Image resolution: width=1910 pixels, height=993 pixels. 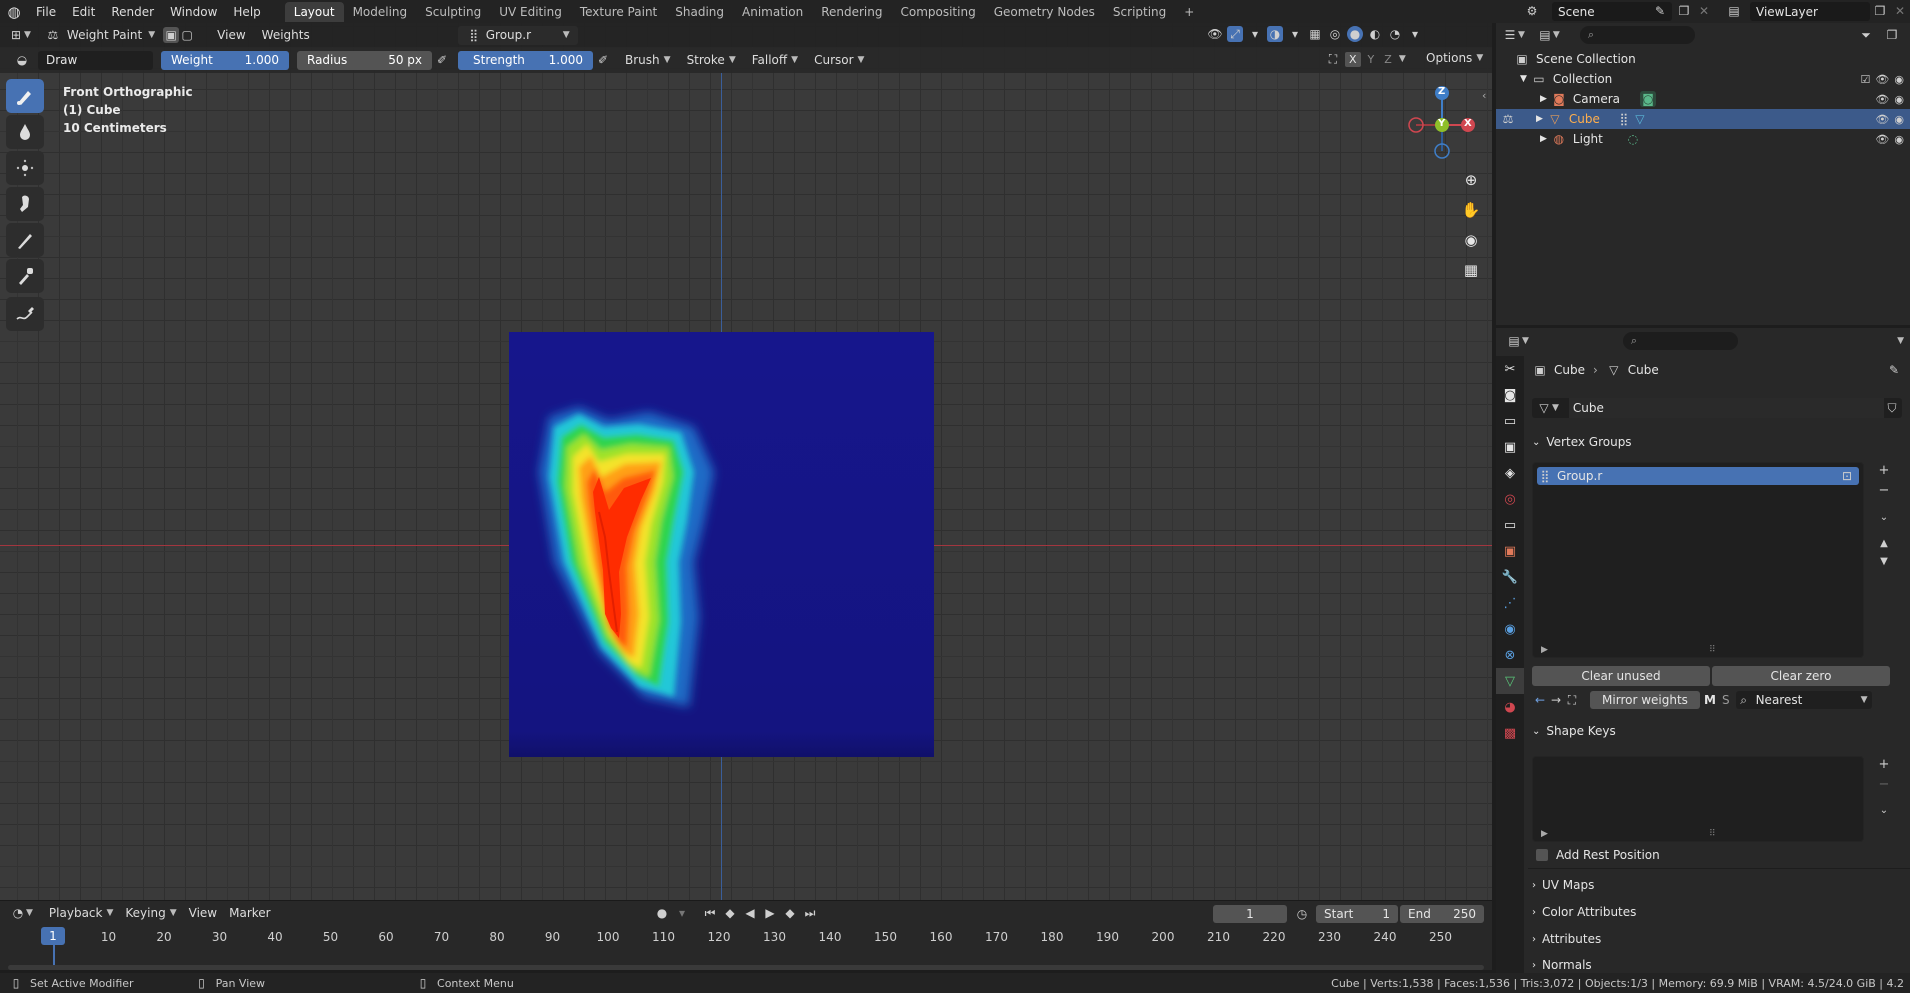 What do you see at coordinates (286, 35) in the screenshot?
I see `weights-menu: Weights` at bounding box center [286, 35].